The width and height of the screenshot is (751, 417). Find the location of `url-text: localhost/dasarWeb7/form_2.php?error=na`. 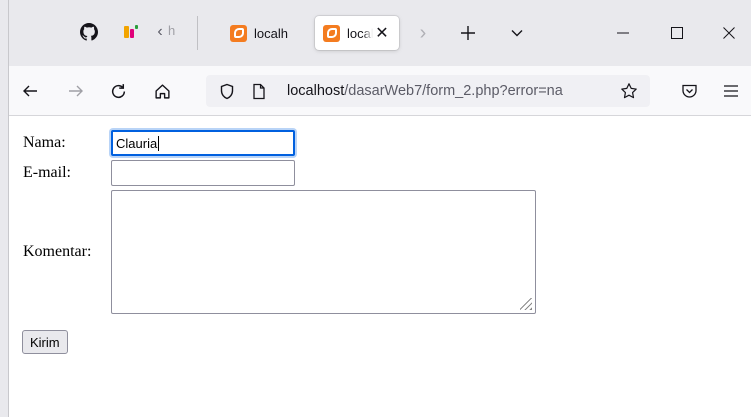

url-text: localhost/dasarWeb7/form_2.php?error=na is located at coordinates (447, 92).